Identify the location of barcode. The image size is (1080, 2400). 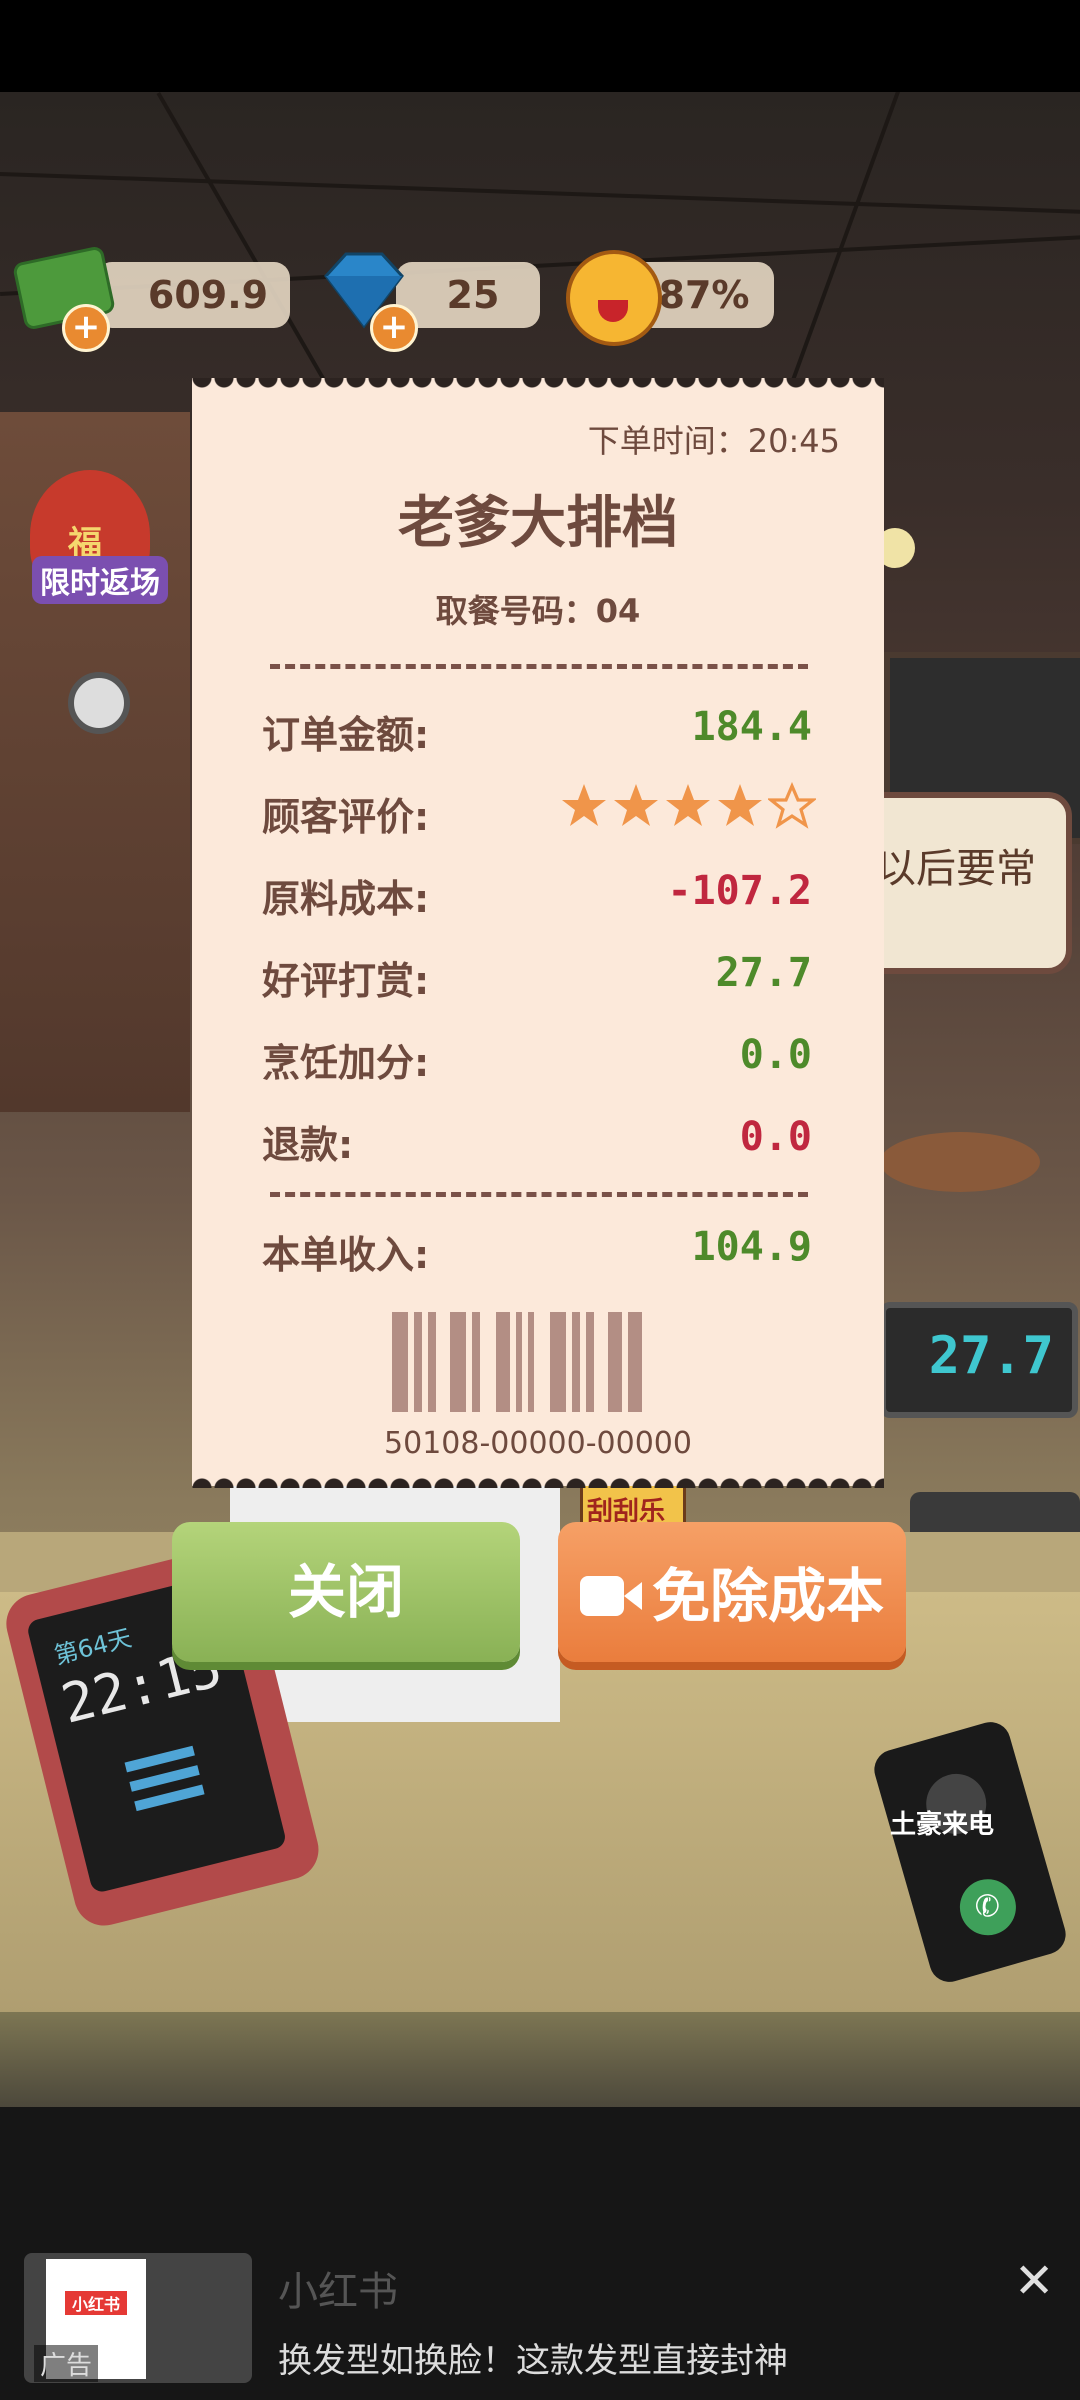
(542, 1362).